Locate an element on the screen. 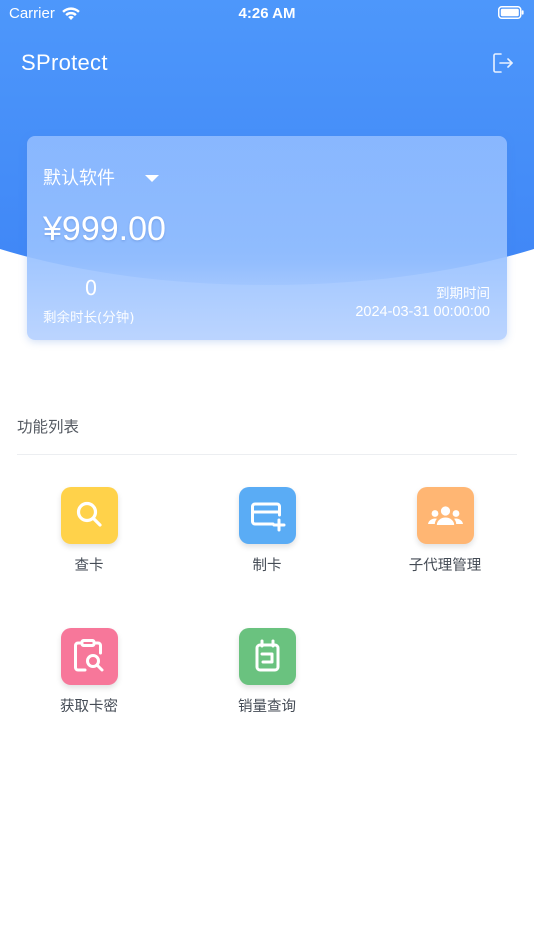  search-icon is located at coordinates (89, 515).